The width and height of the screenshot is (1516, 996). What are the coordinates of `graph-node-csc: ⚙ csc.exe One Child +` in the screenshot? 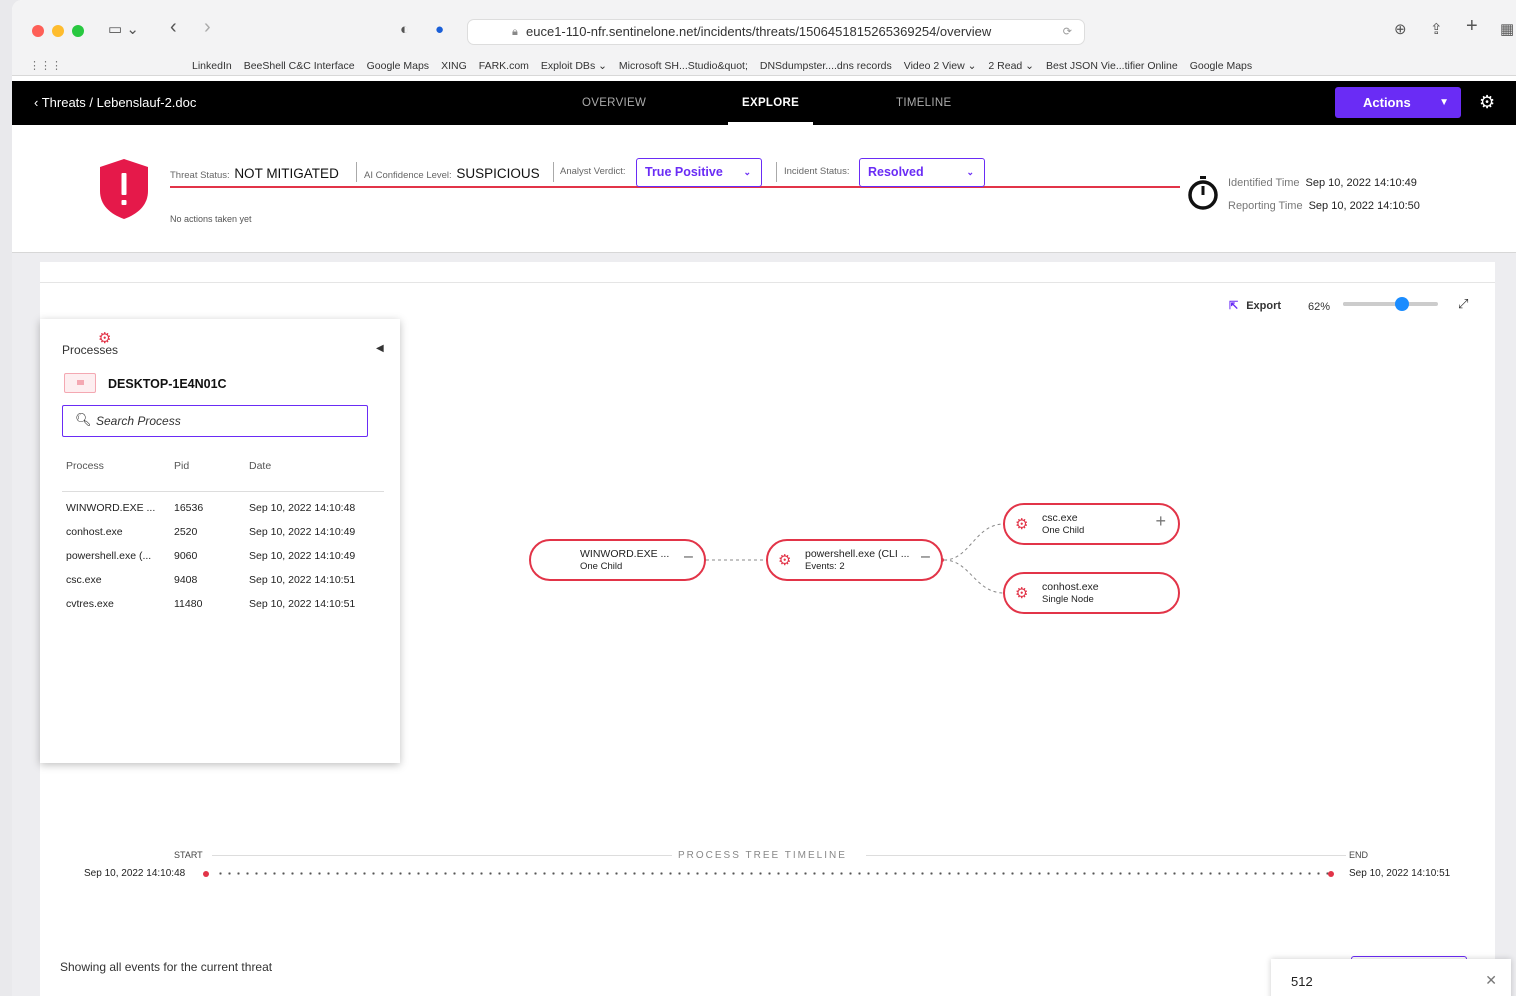 It's located at (1091, 524).